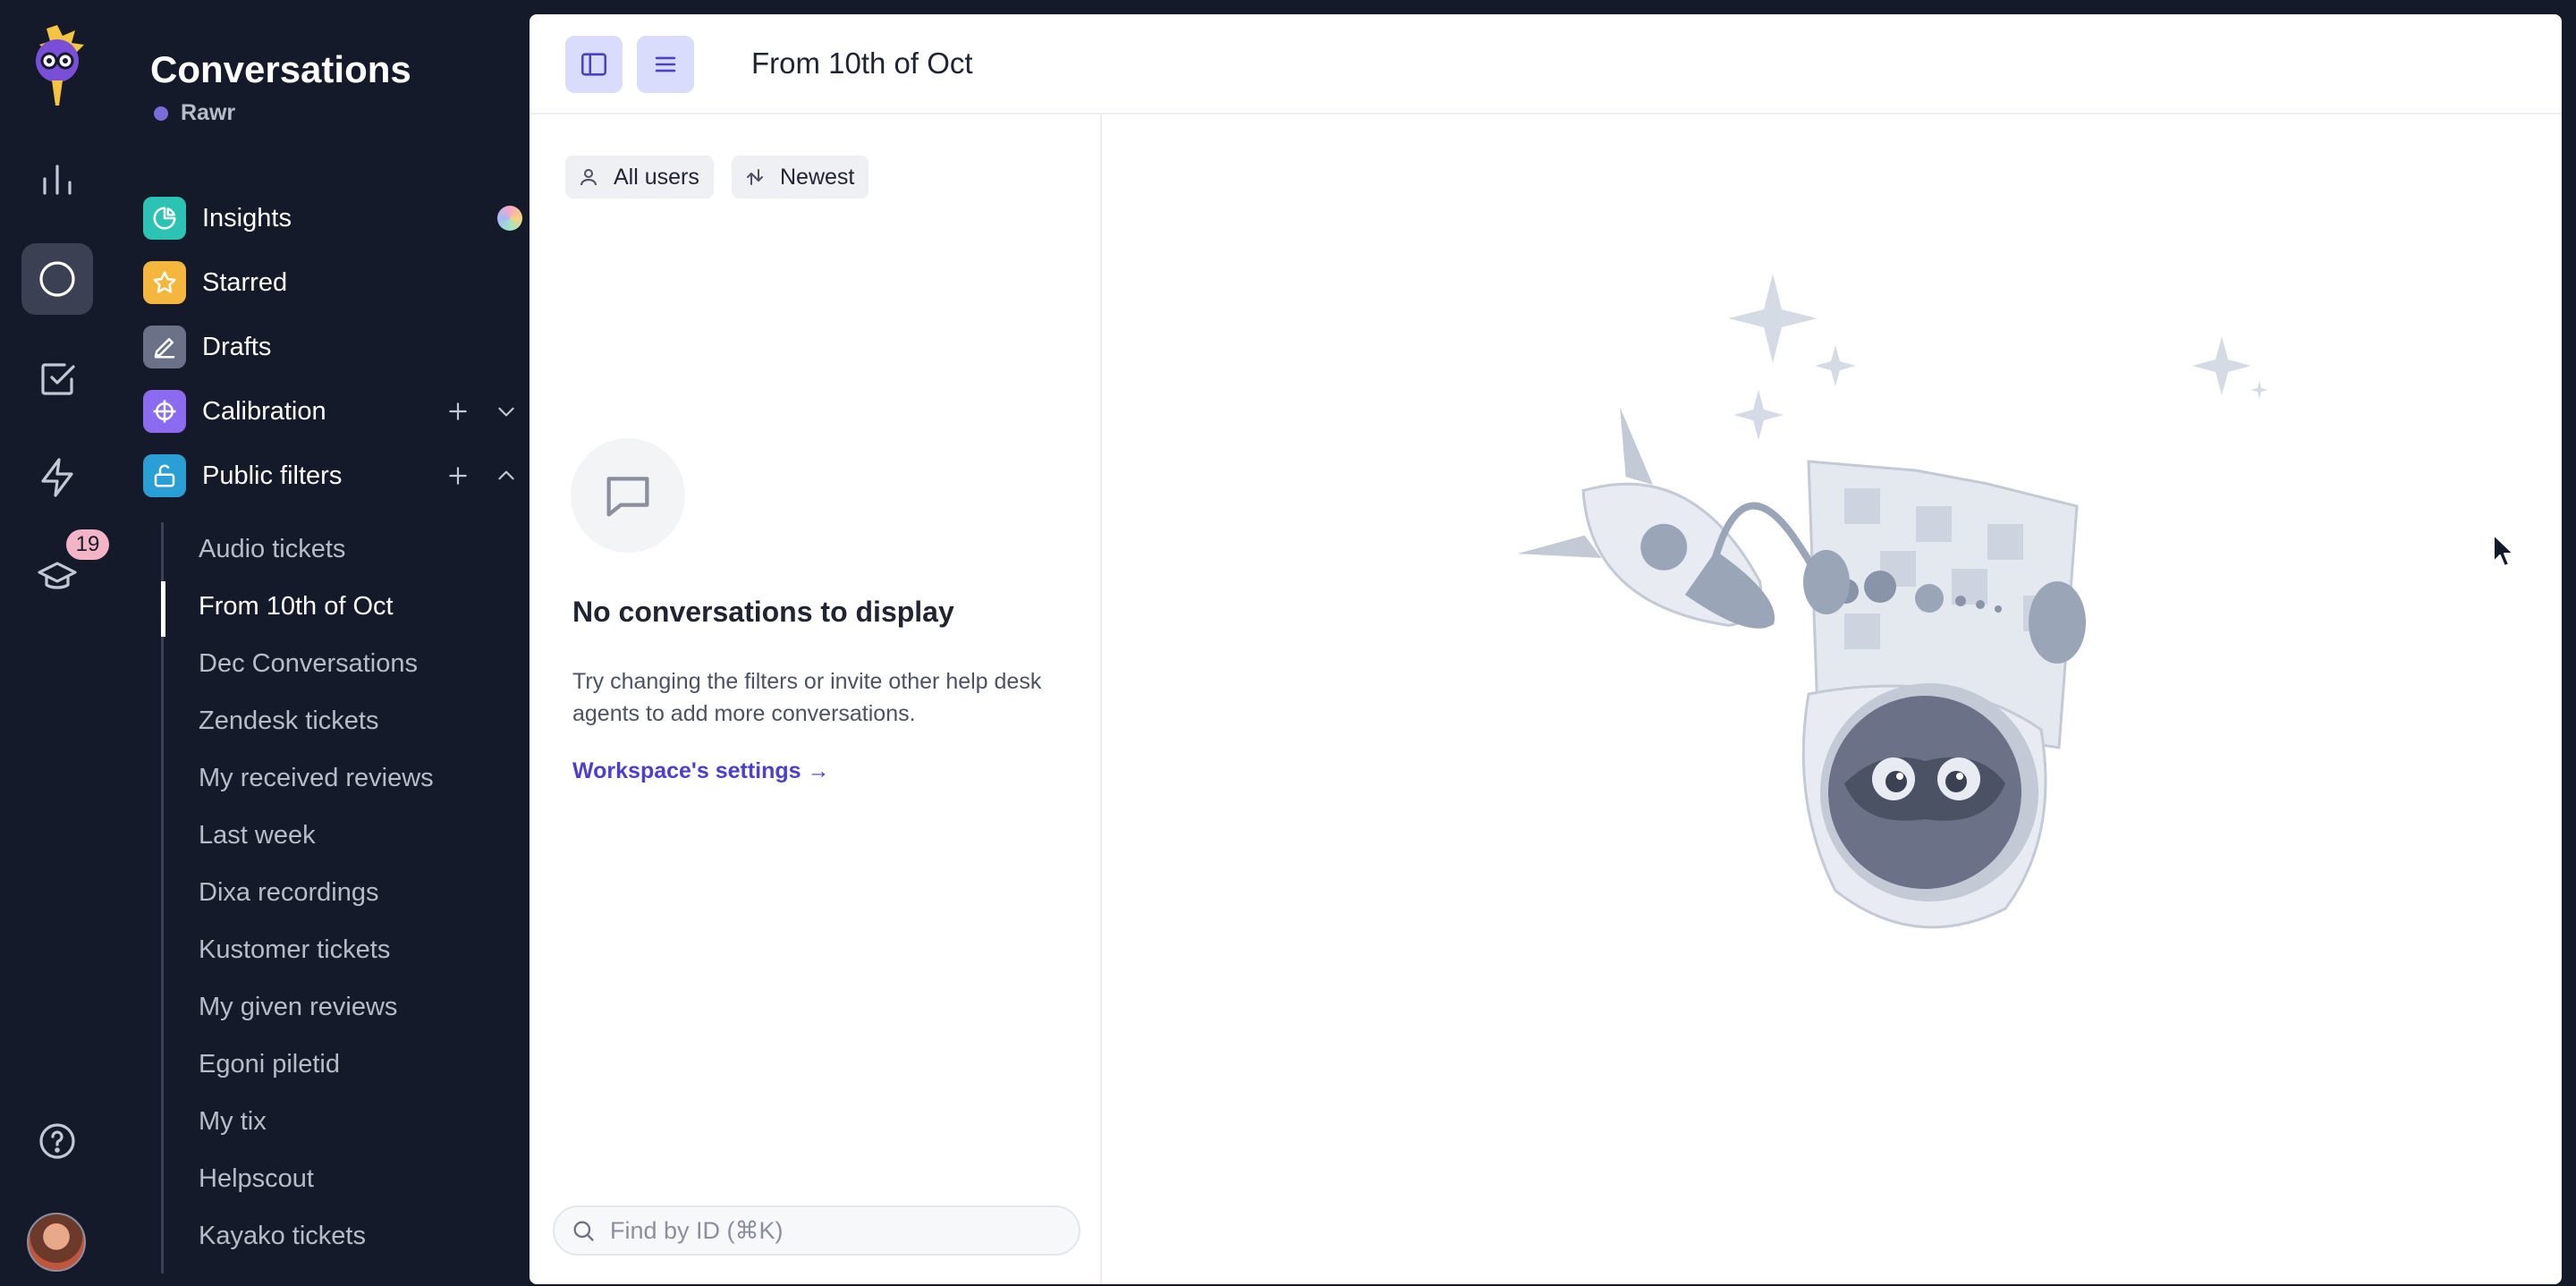 Image resolution: width=2576 pixels, height=1286 pixels. What do you see at coordinates (817, 177) in the screenshot?
I see `sort-label: Newest` at bounding box center [817, 177].